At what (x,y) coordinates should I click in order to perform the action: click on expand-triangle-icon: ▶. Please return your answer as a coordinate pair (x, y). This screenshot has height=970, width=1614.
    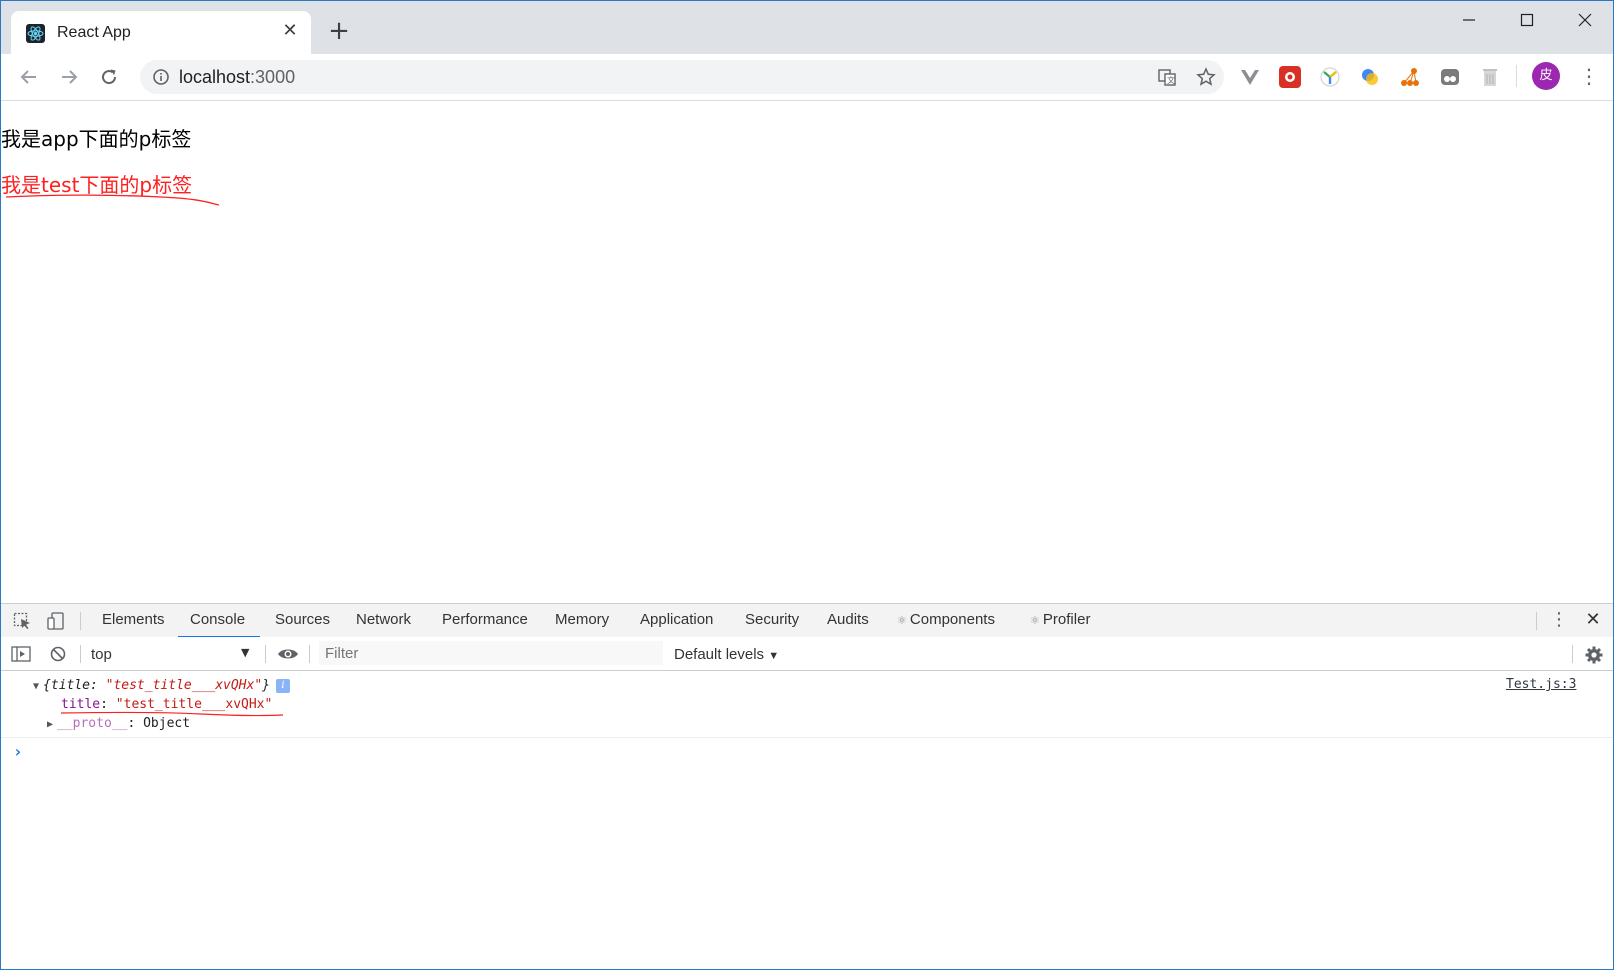
    Looking at the image, I should click on (52, 724).